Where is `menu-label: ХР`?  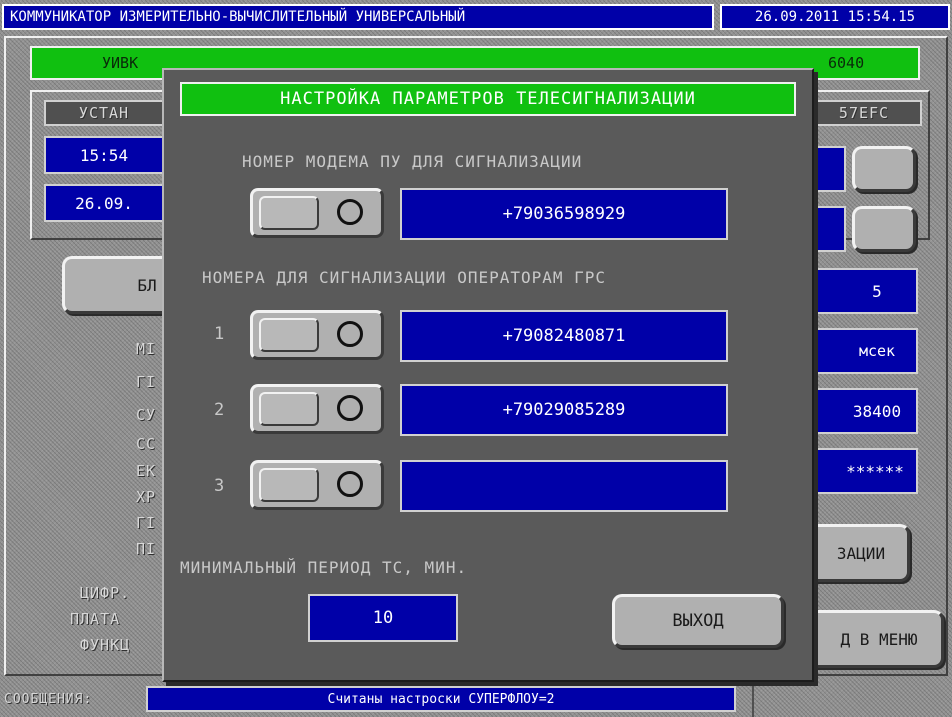
menu-label: ХР is located at coordinates (146, 497).